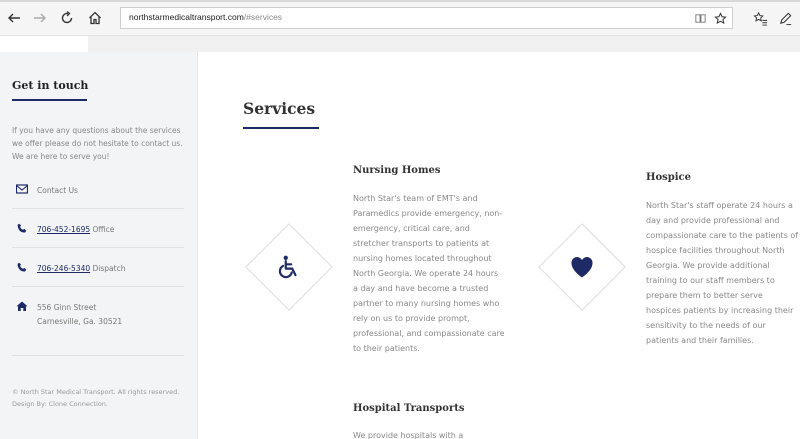 Image resolution: width=800 pixels, height=439 pixels. Describe the element at coordinates (289, 267) in the screenshot. I see `wheelchair-icon` at that location.